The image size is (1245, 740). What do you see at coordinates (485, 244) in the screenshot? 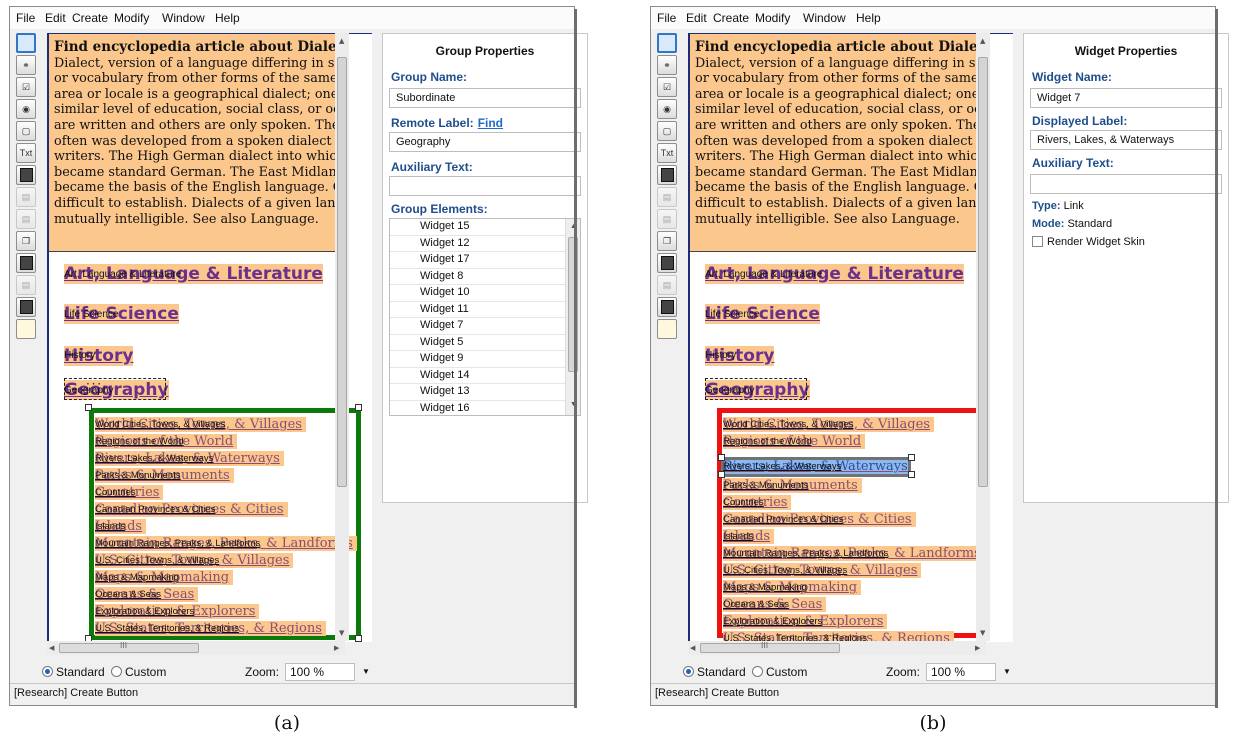
I see `list-item: Widget 12` at bounding box center [485, 244].